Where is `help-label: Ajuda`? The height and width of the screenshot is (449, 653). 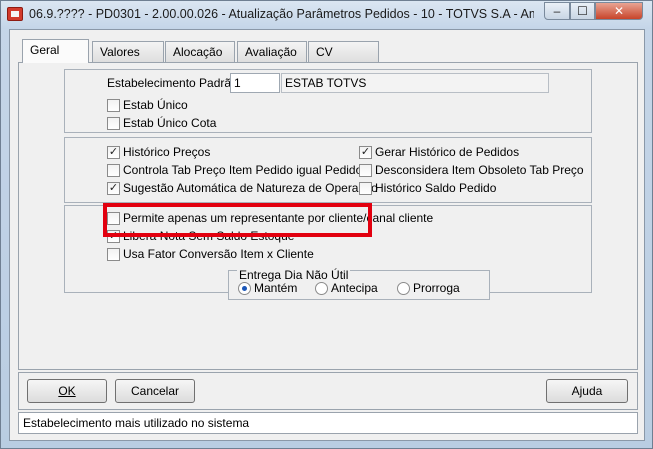
help-label: Ajuda is located at coordinates (587, 391).